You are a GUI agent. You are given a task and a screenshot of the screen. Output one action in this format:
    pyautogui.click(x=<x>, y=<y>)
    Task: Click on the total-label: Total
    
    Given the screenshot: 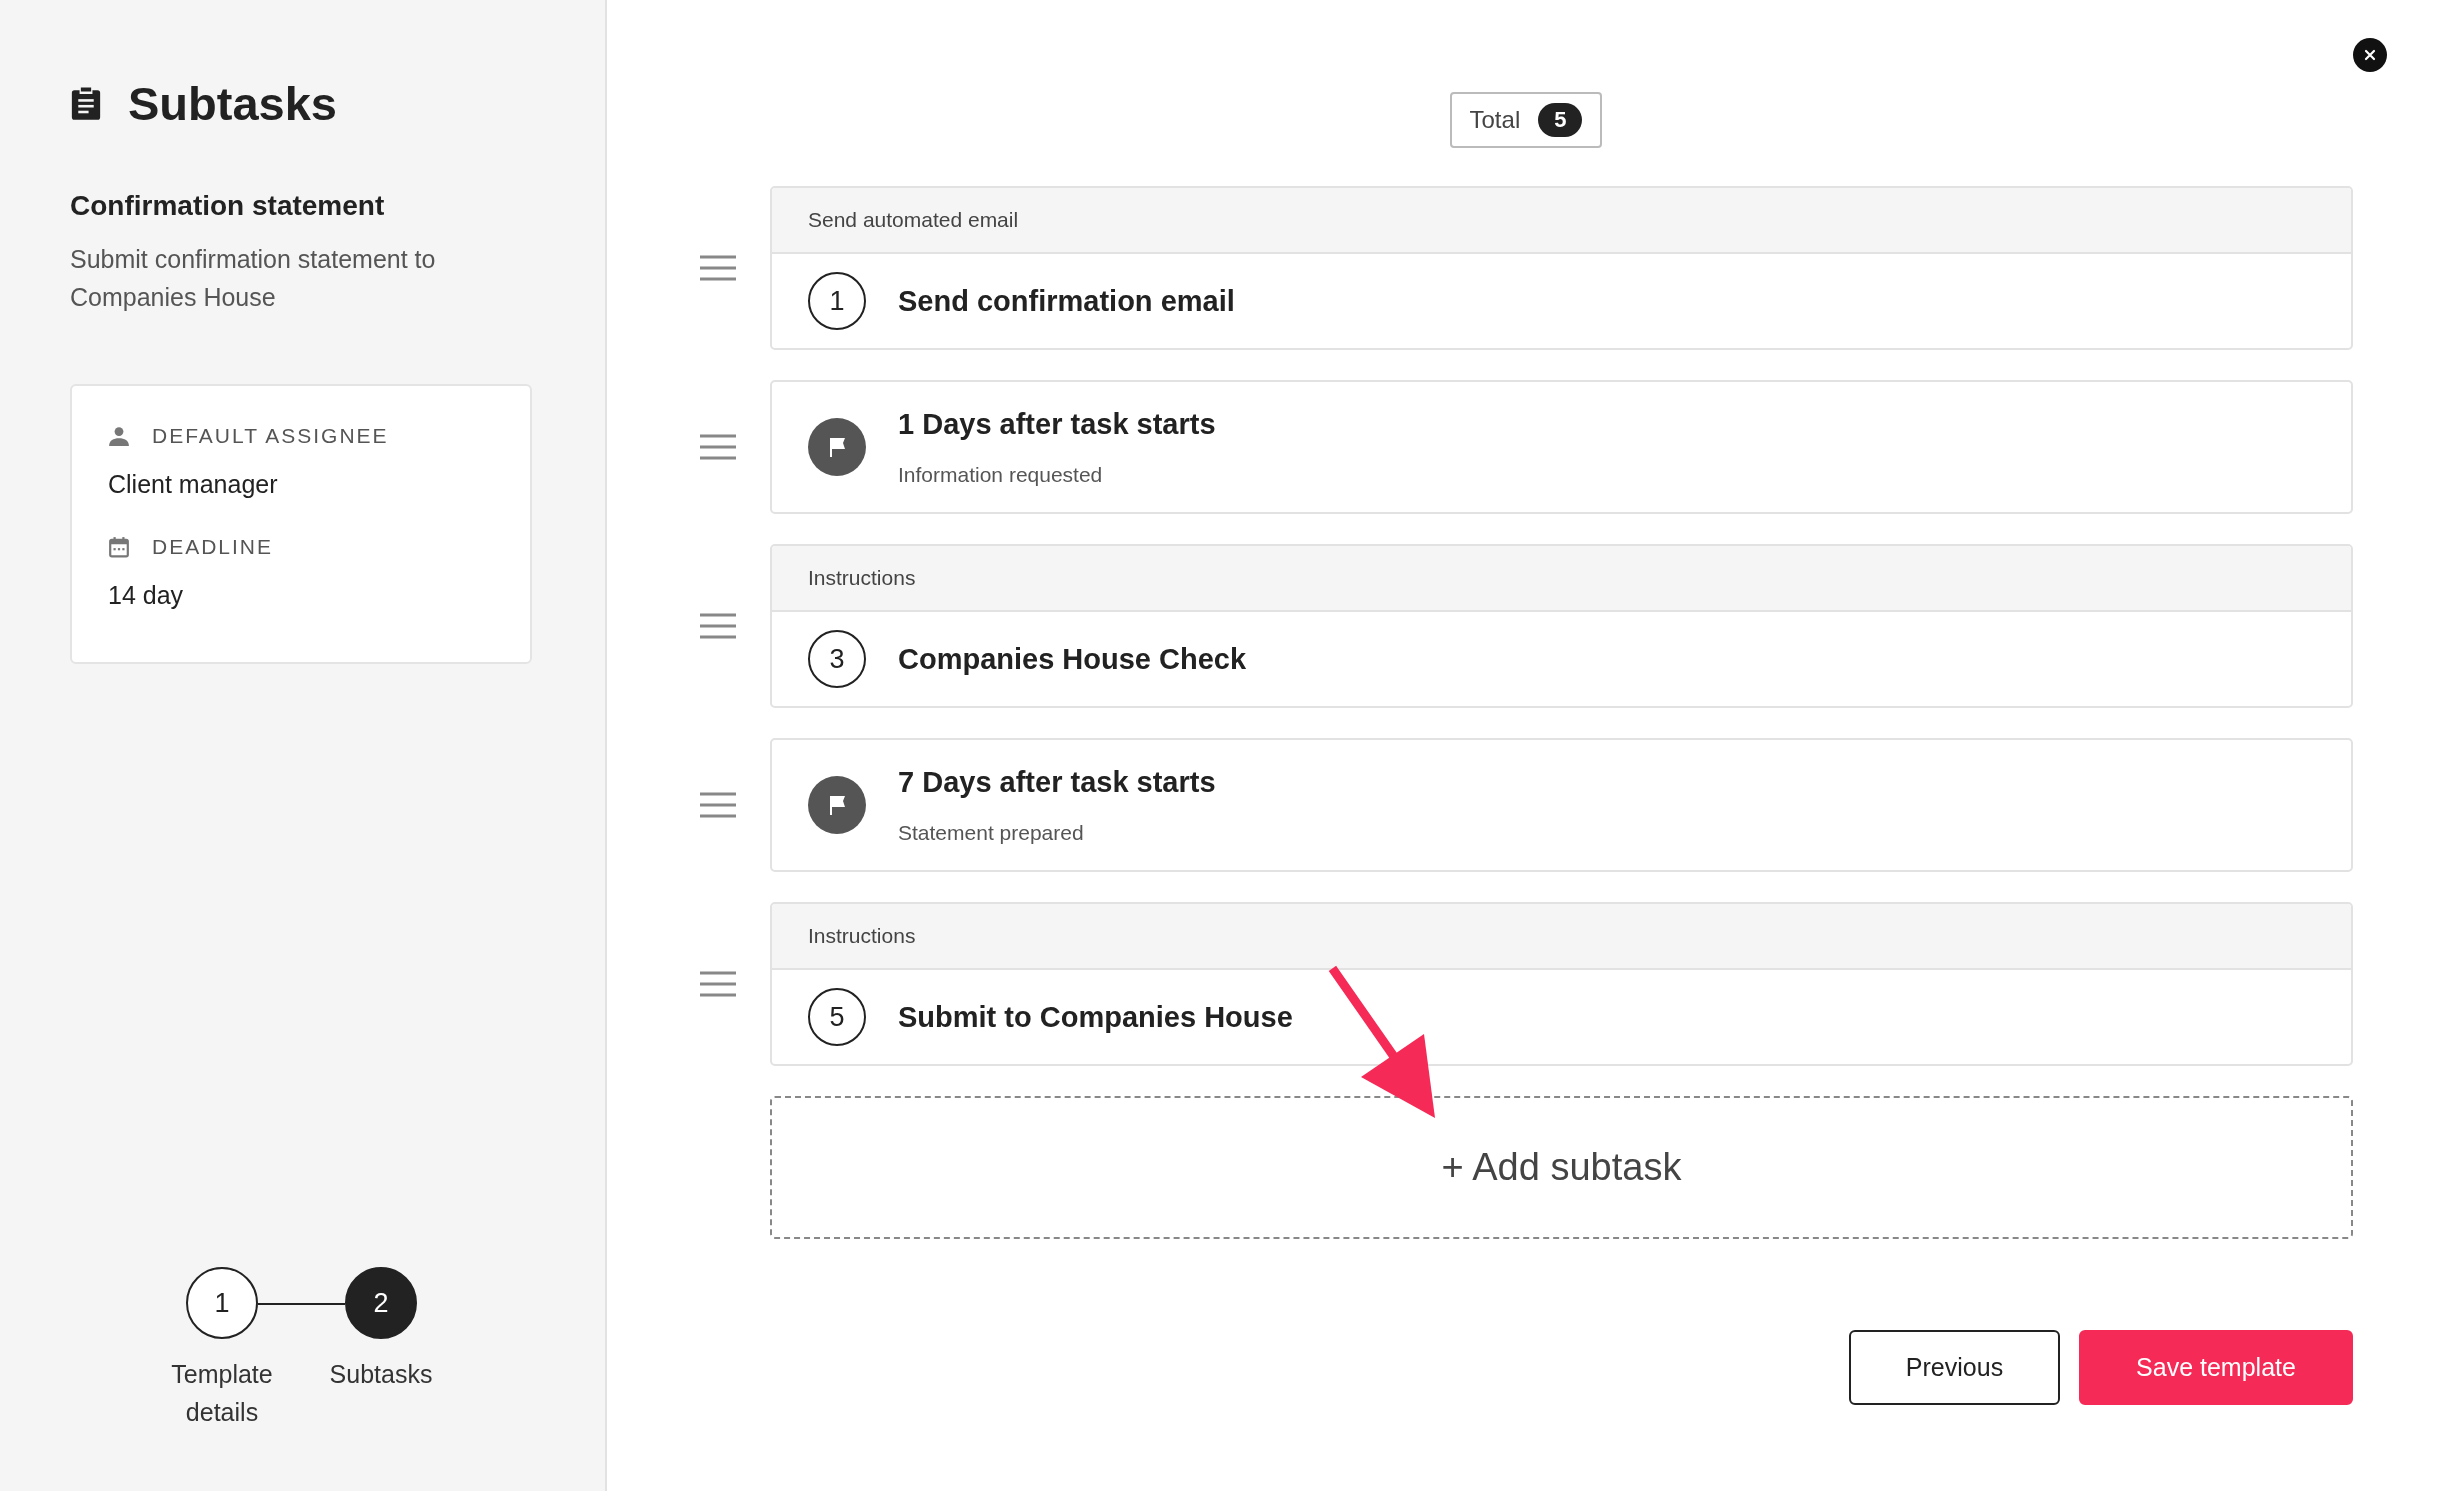 What is the action you would take?
    pyautogui.click(x=1495, y=120)
    